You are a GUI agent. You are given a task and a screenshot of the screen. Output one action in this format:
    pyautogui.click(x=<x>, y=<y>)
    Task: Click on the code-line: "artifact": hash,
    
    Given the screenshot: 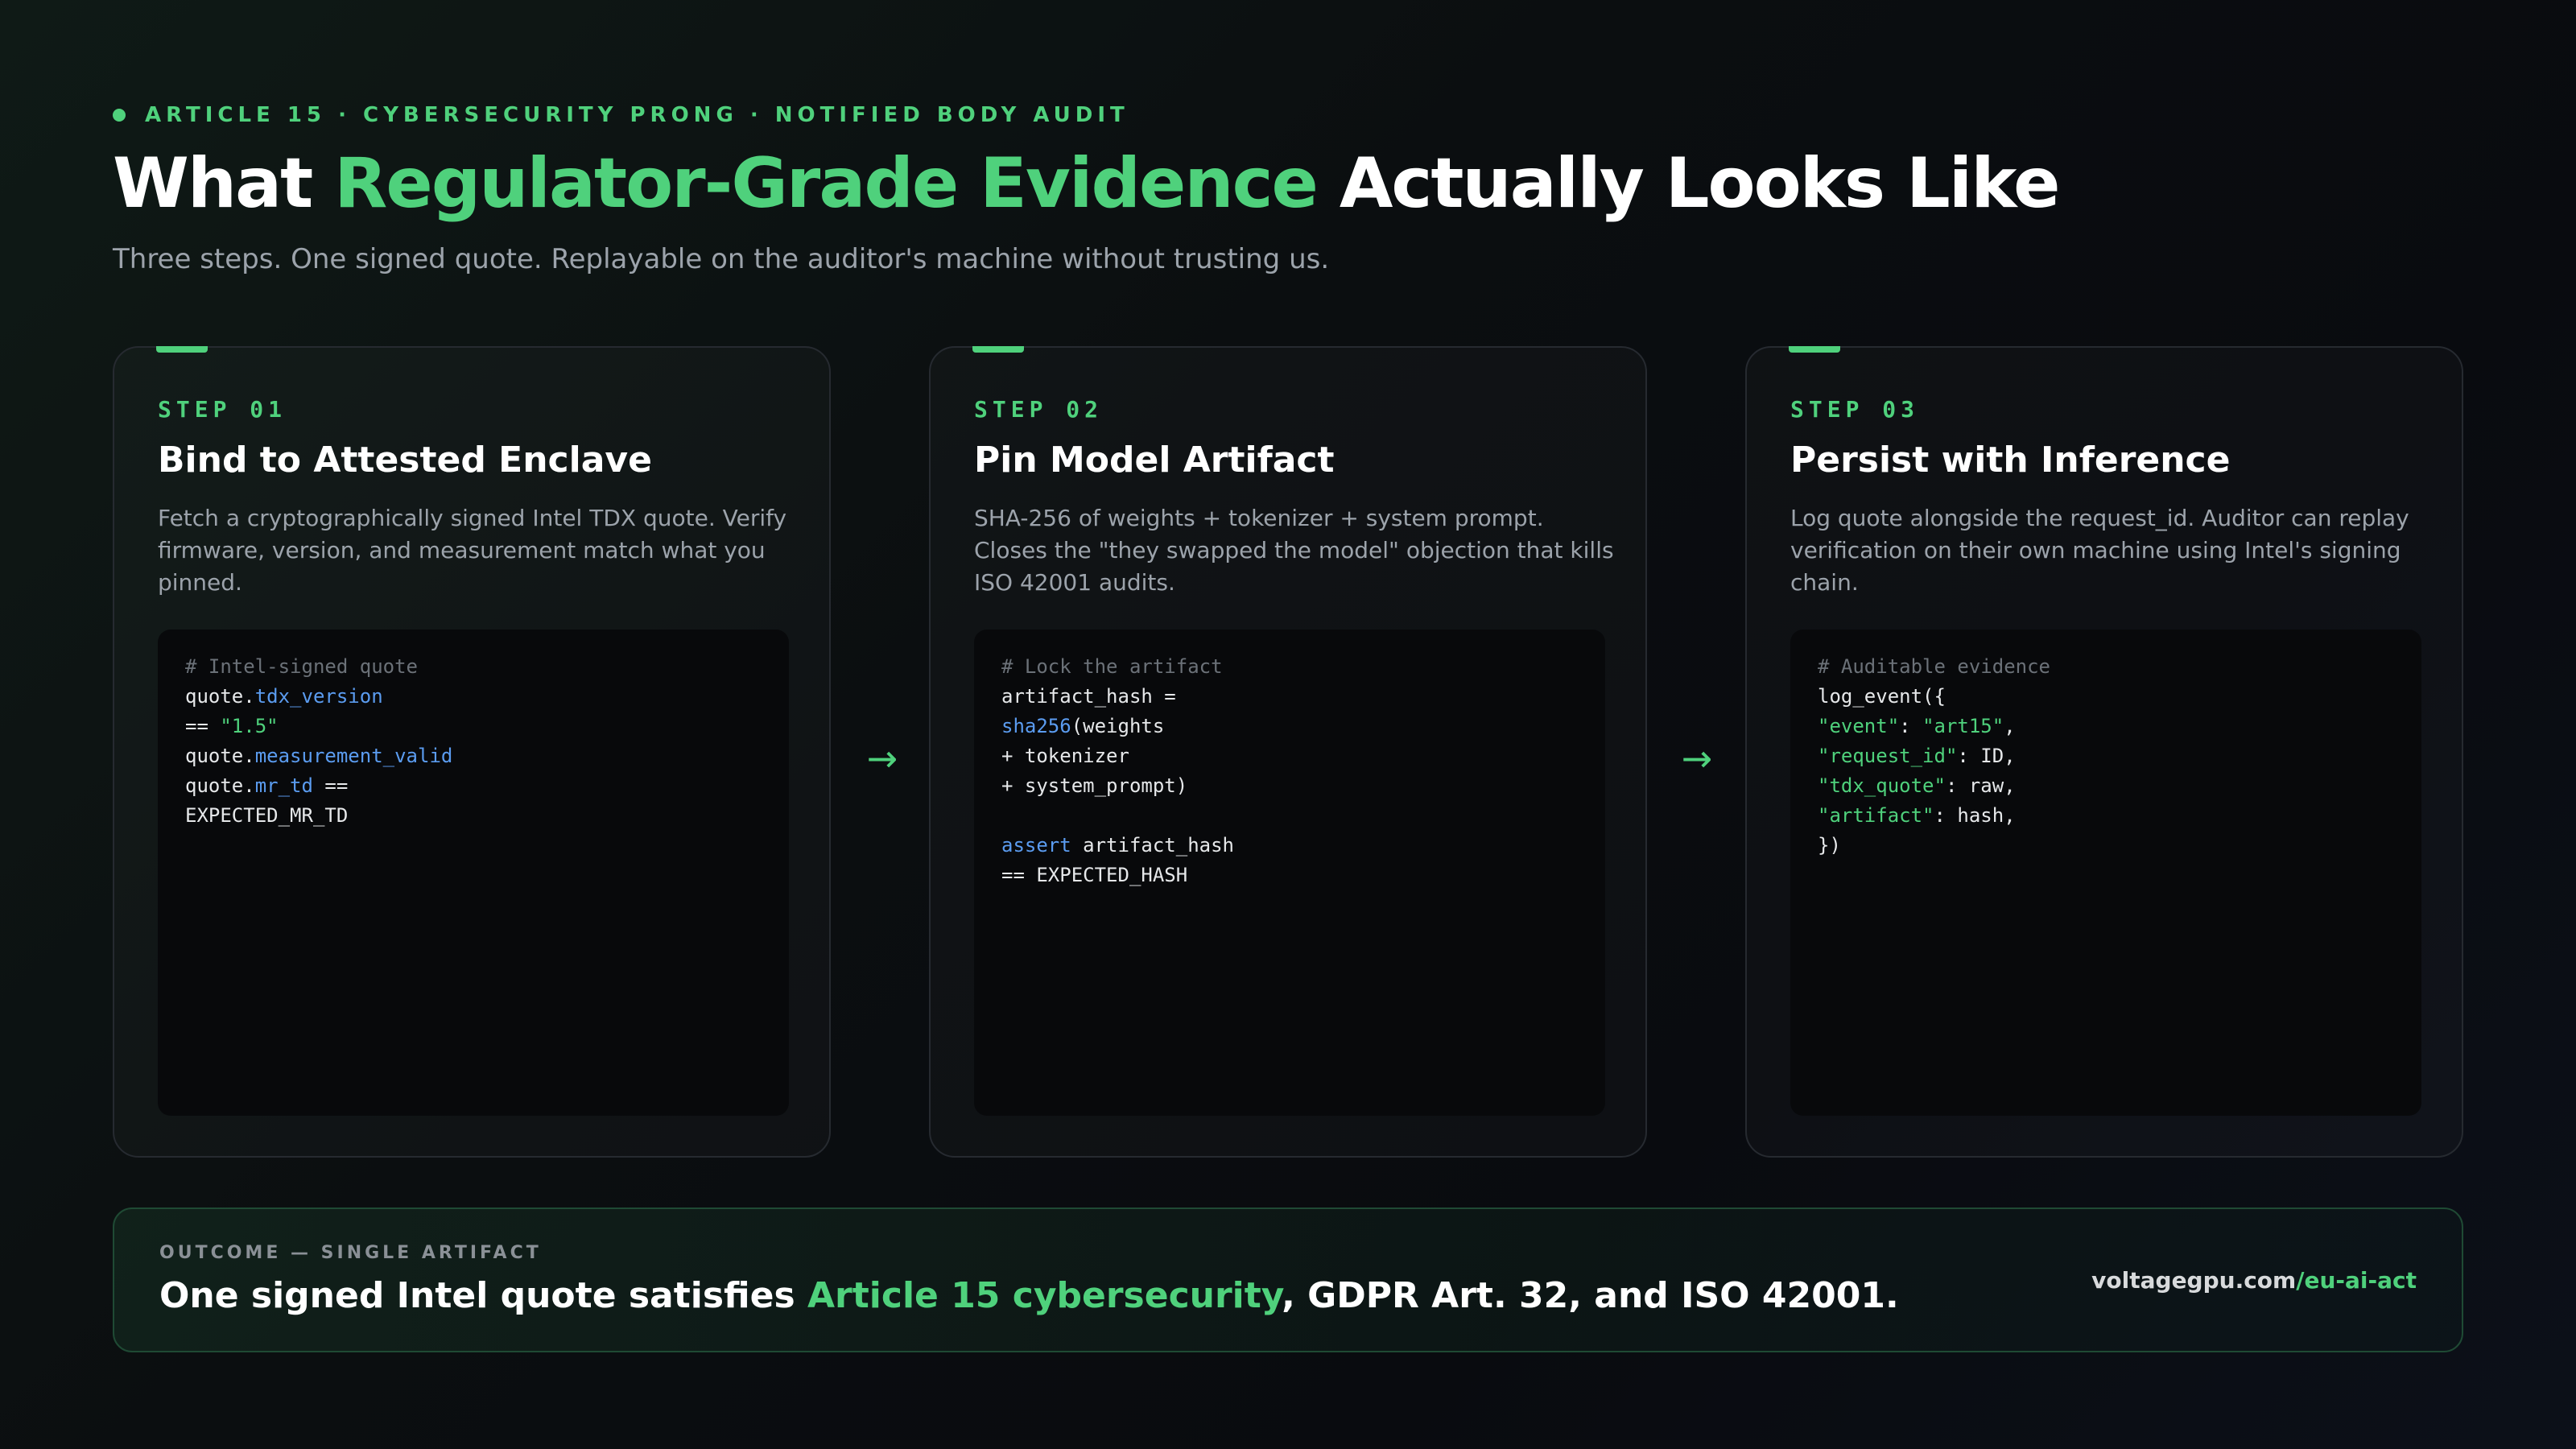 What is the action you would take?
    pyautogui.click(x=2106, y=816)
    